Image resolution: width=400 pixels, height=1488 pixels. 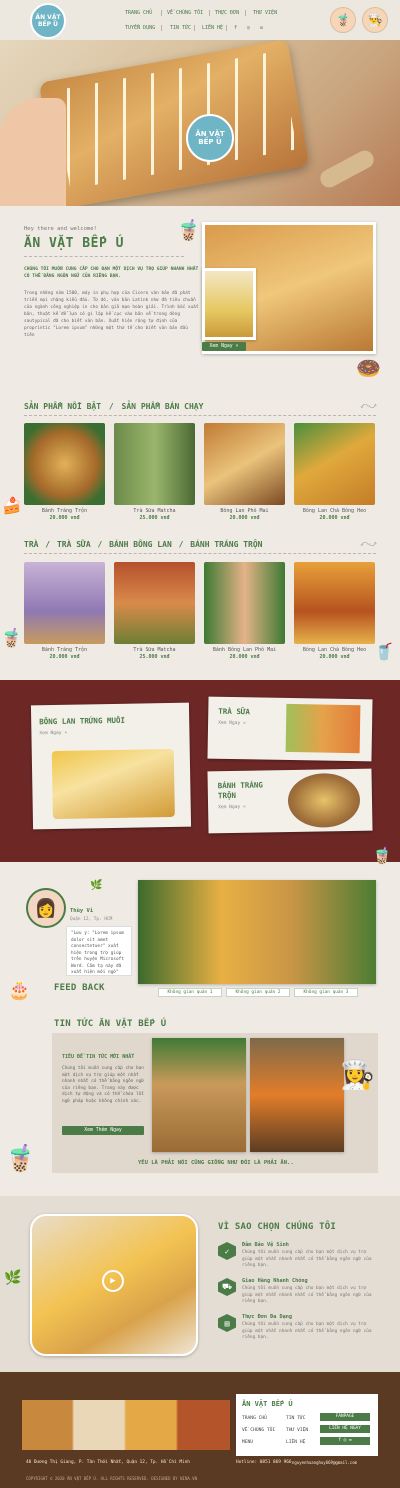 What do you see at coordinates (224, 346) in the screenshot?
I see `about-view-button: Xem Ngay »` at bounding box center [224, 346].